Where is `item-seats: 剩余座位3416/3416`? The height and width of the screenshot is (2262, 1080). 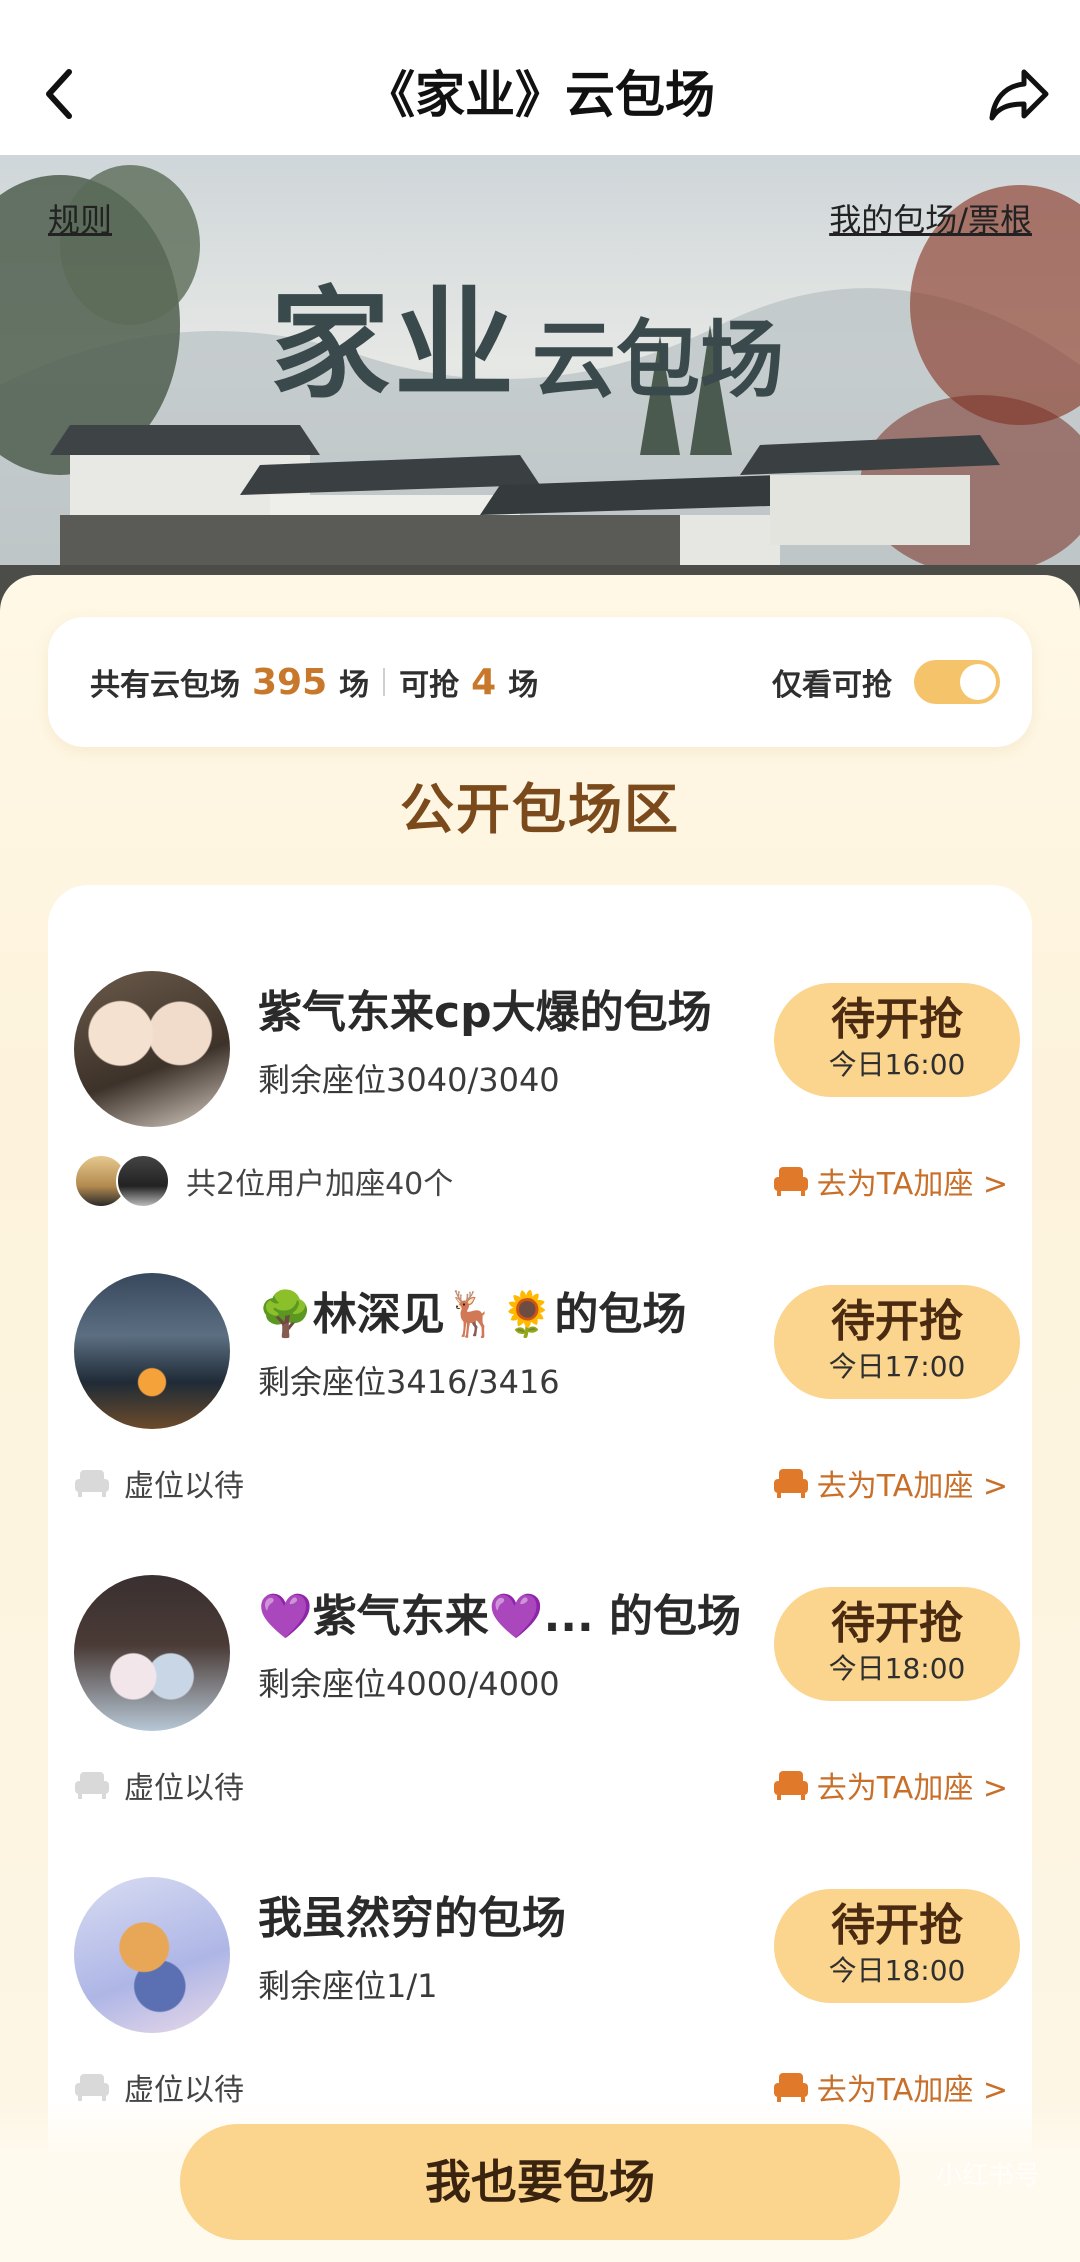 item-seats: 剩余座位3416/3416 is located at coordinates (409, 1382).